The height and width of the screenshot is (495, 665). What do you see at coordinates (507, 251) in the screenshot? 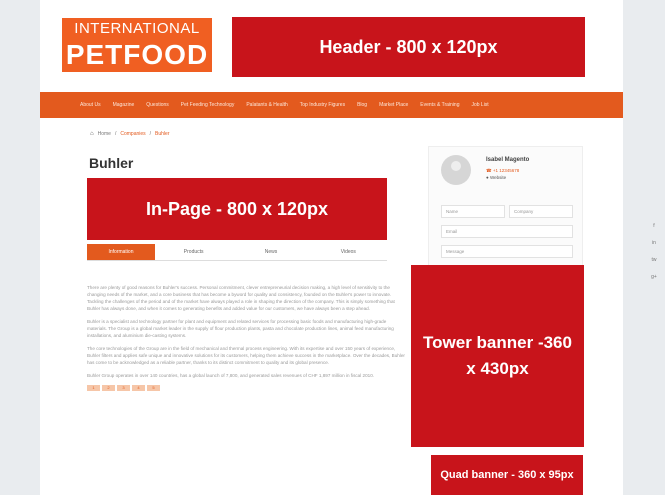
I see `message-field: Message` at bounding box center [507, 251].